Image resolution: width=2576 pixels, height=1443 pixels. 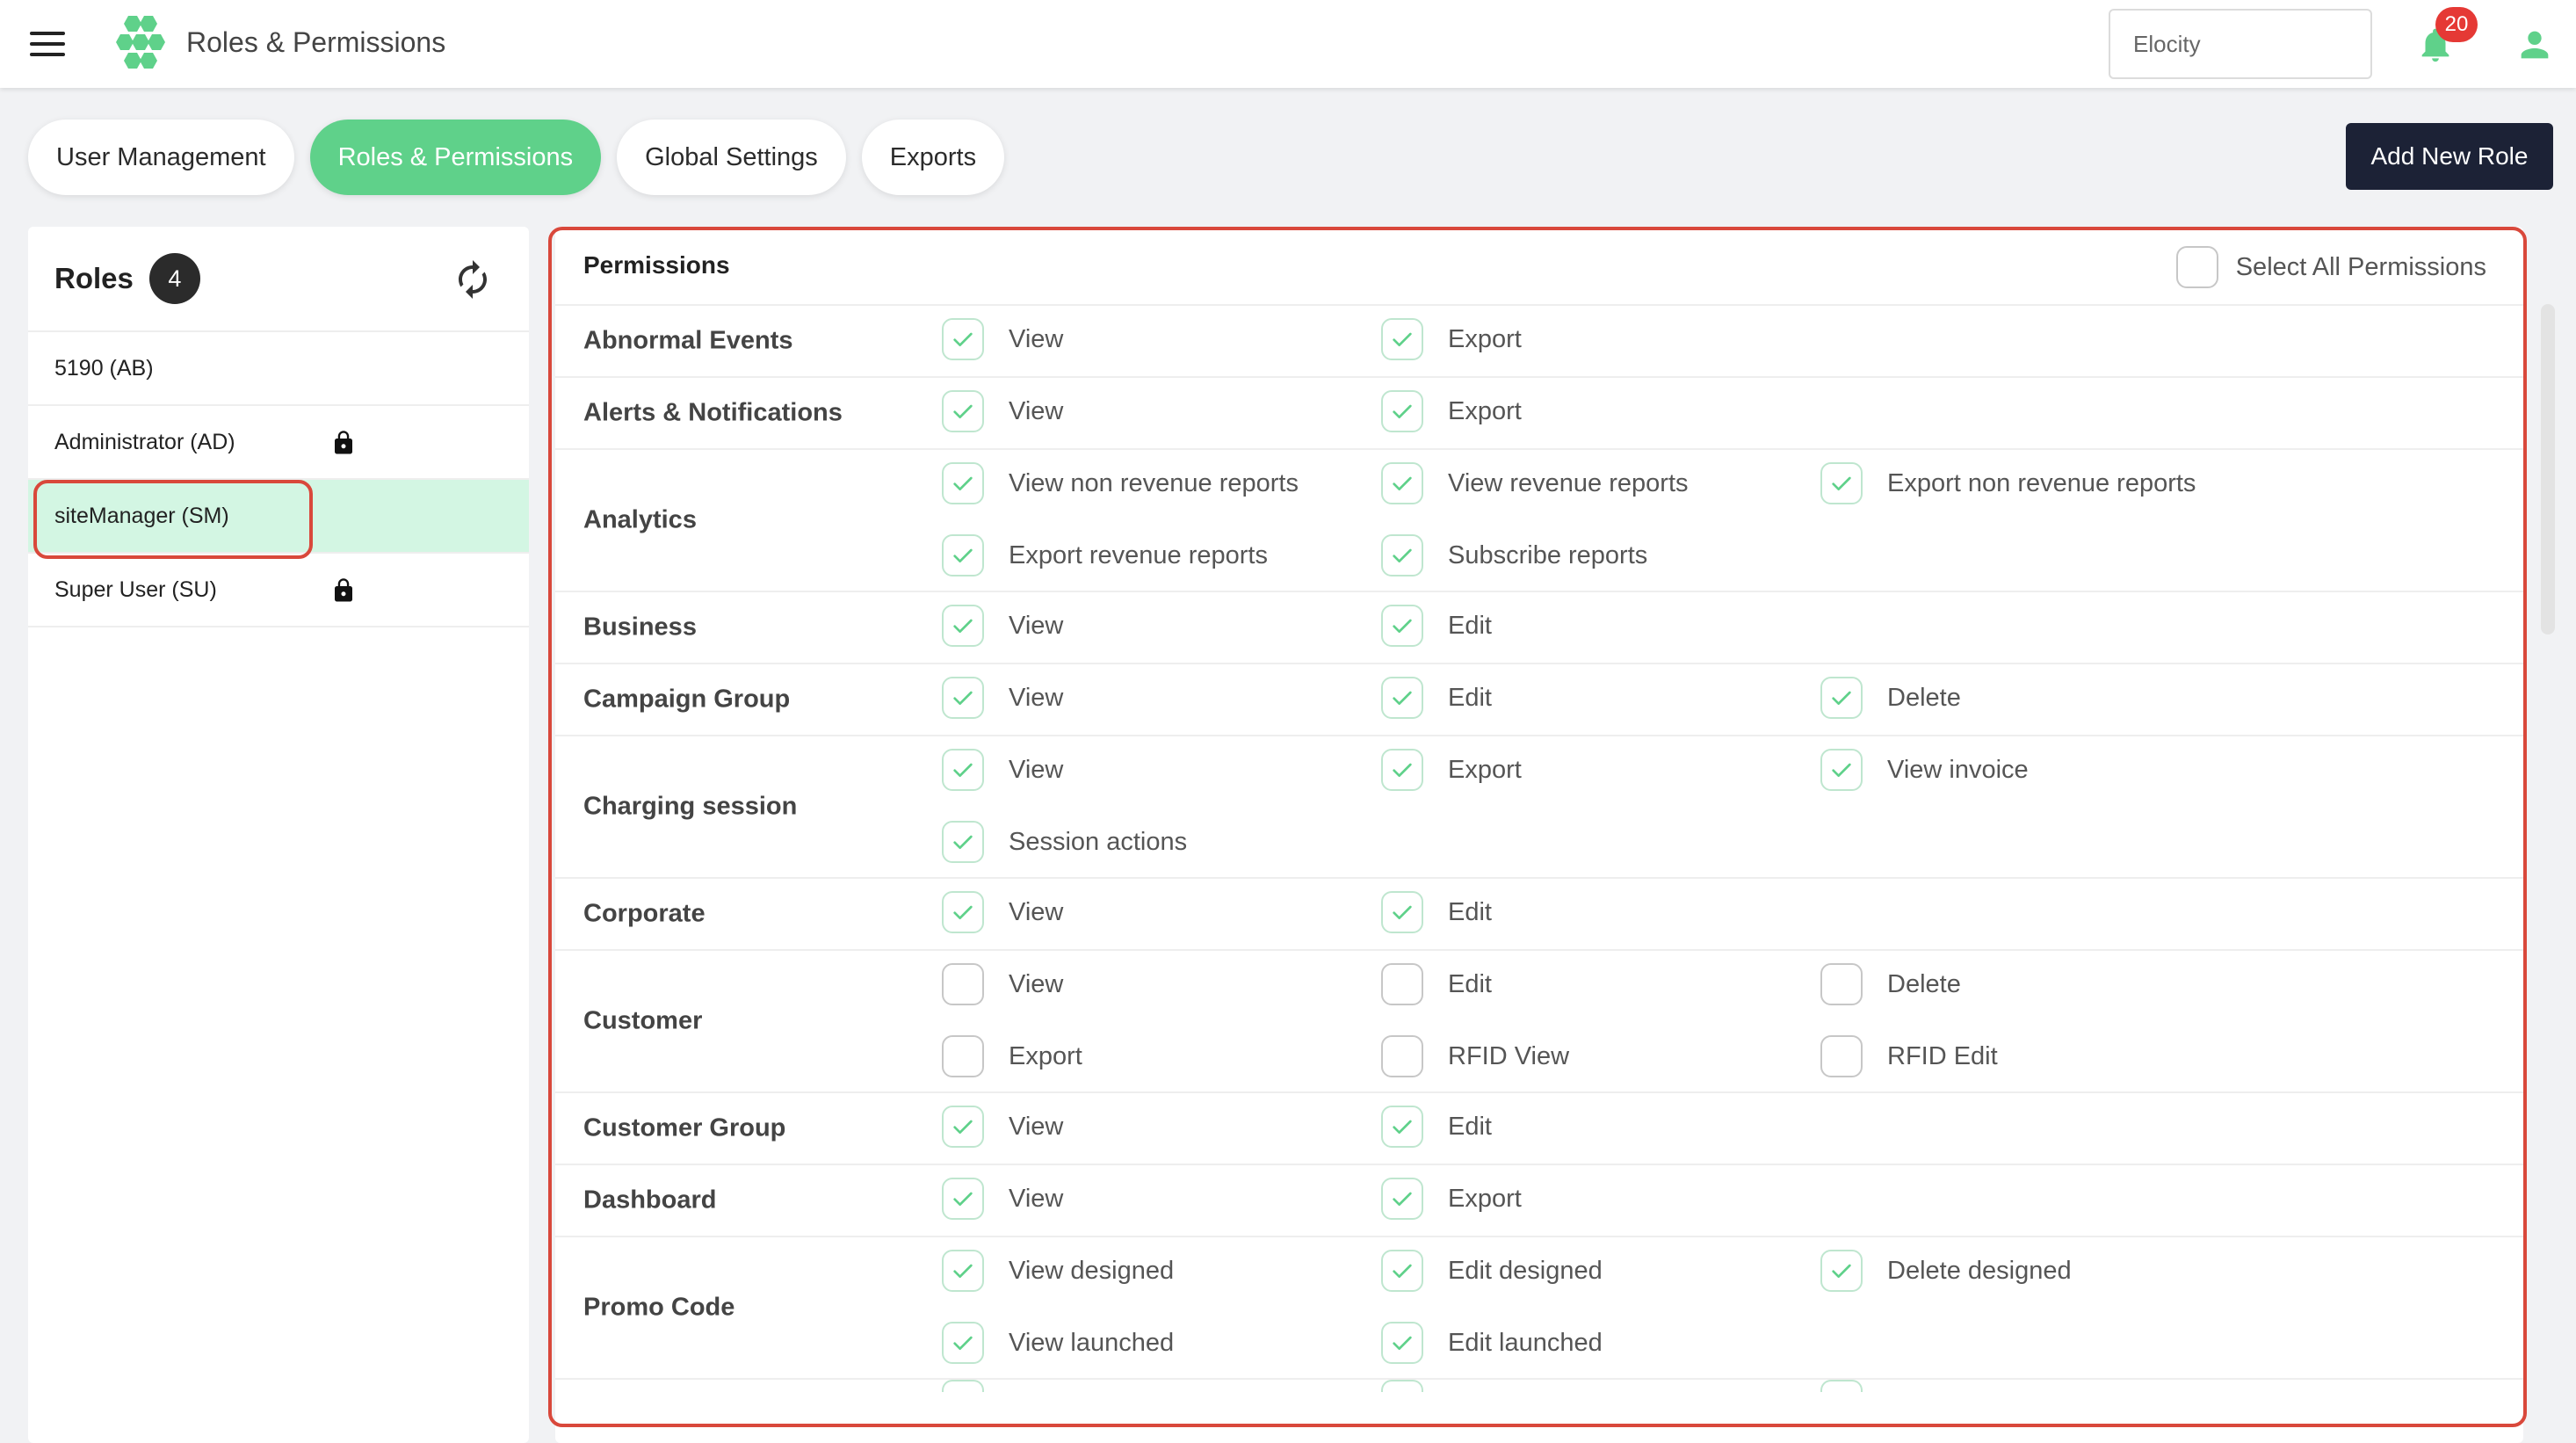 I want to click on role-item: 5190 (AB), so click(x=278, y=369).